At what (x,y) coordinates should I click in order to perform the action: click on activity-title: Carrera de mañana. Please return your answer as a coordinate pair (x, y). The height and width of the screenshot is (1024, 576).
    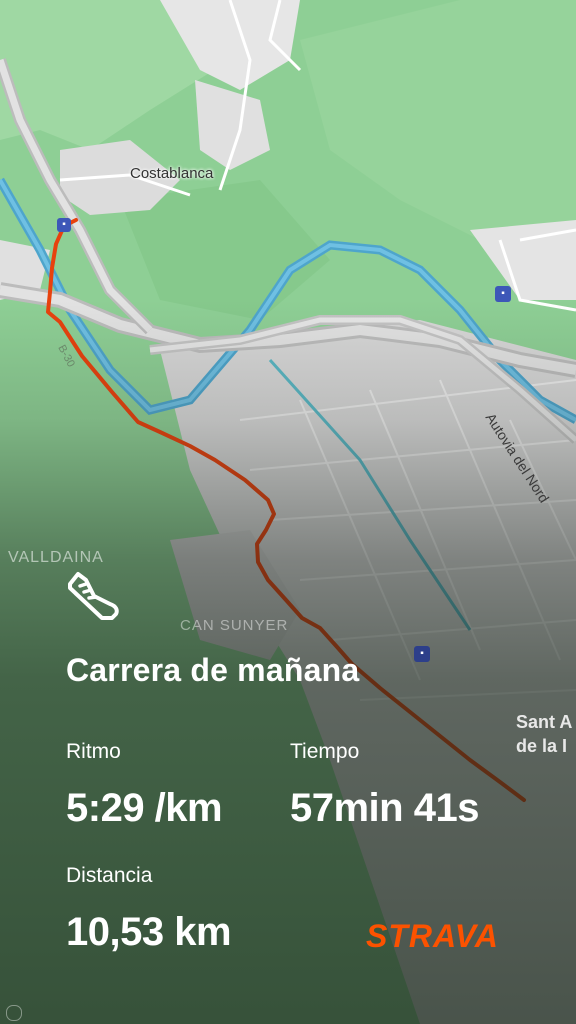
    Looking at the image, I should click on (213, 670).